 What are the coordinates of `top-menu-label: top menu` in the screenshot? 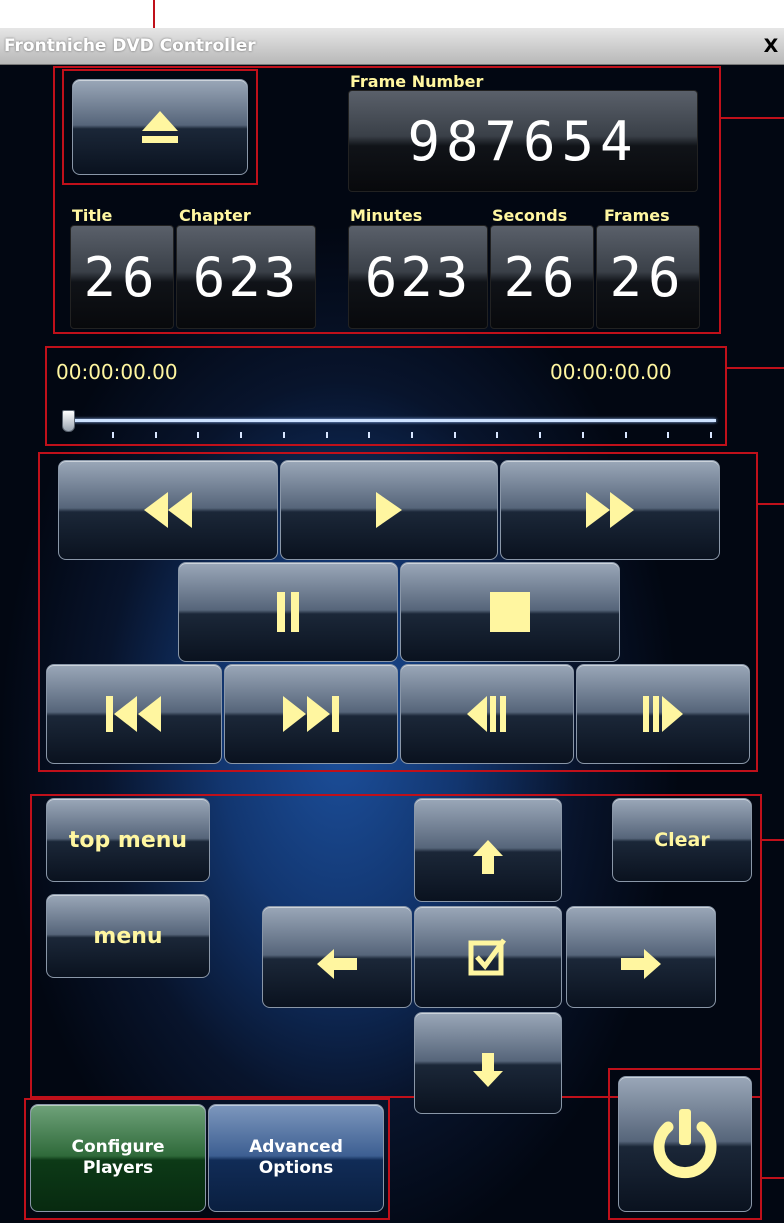 It's located at (128, 840).